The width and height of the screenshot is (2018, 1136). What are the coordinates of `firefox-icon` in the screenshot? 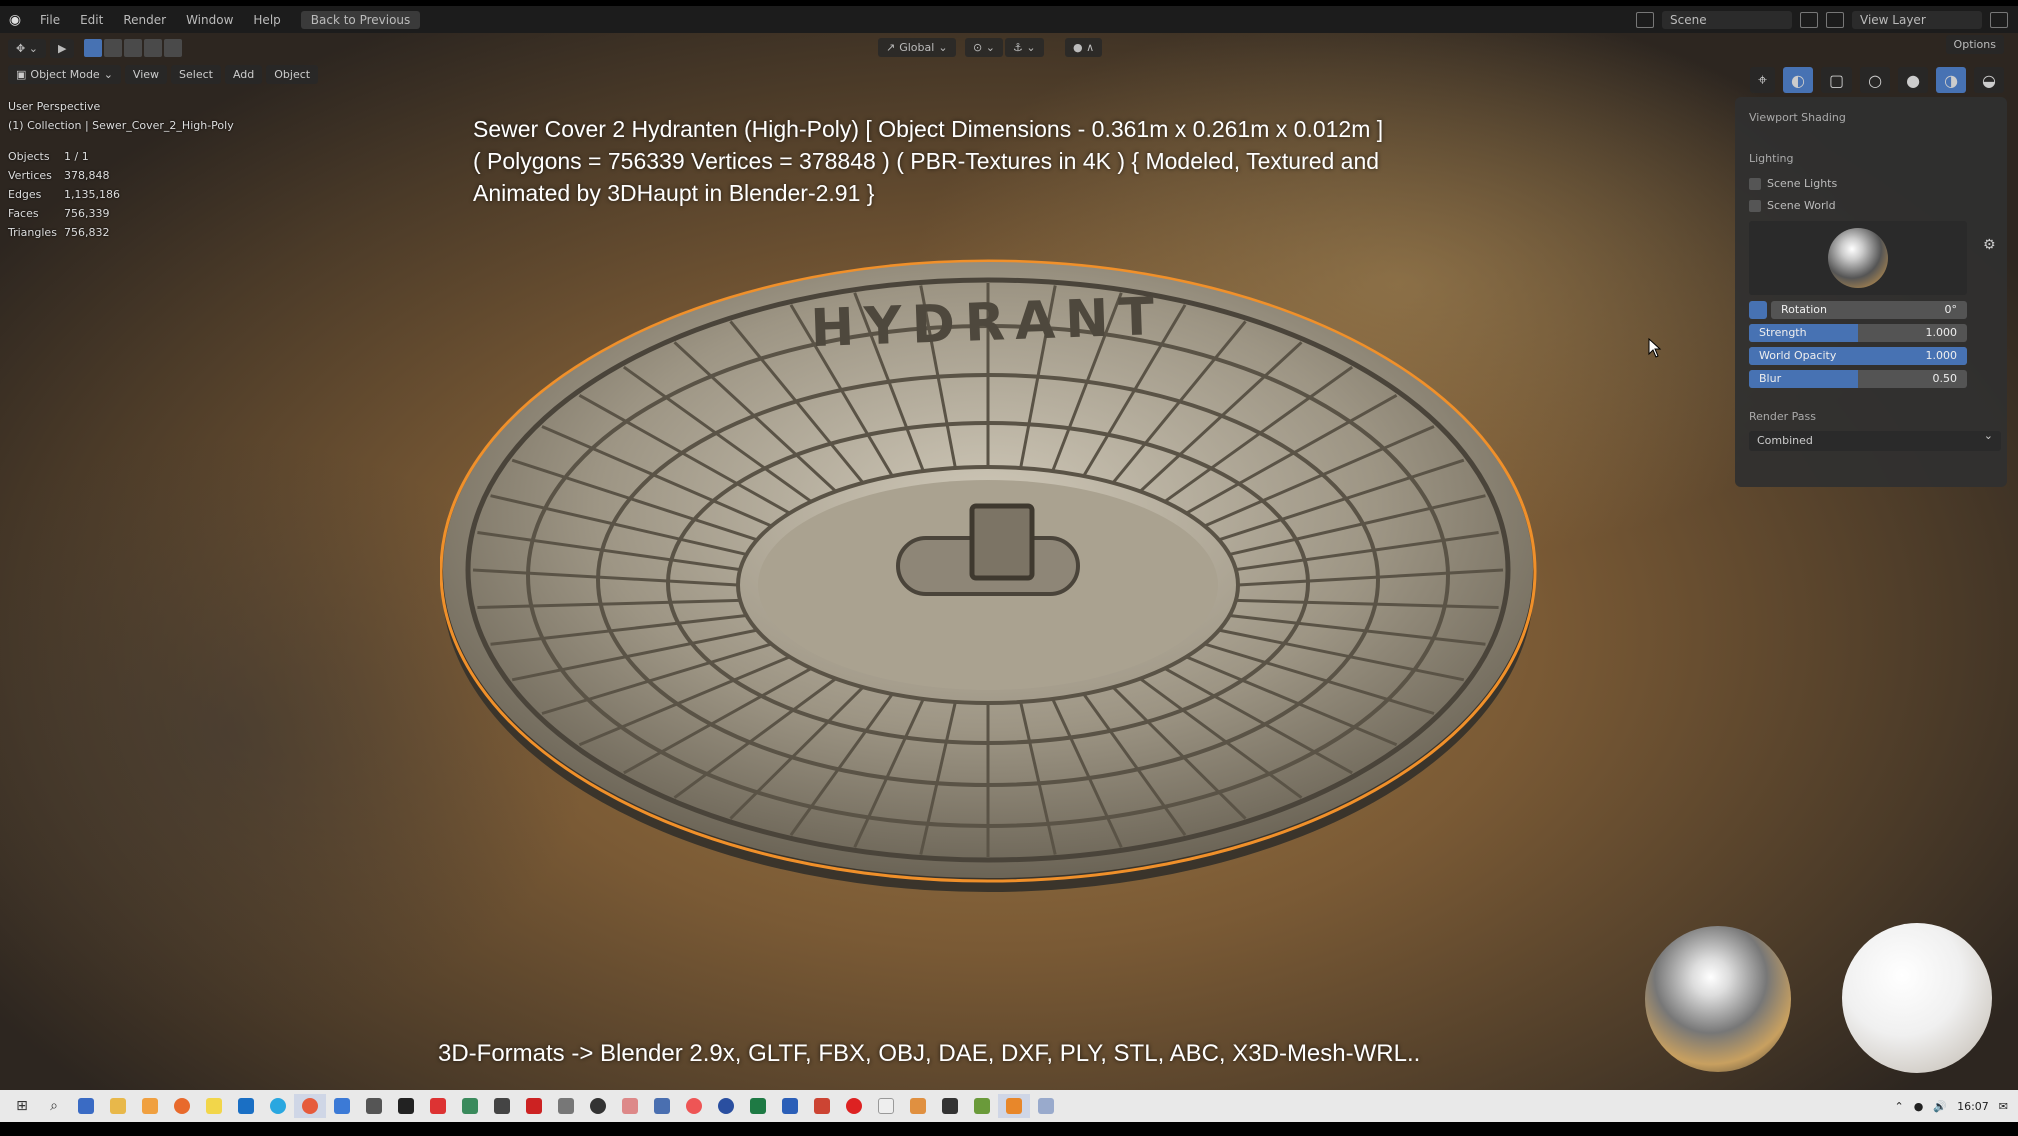 It's located at (182, 1106).